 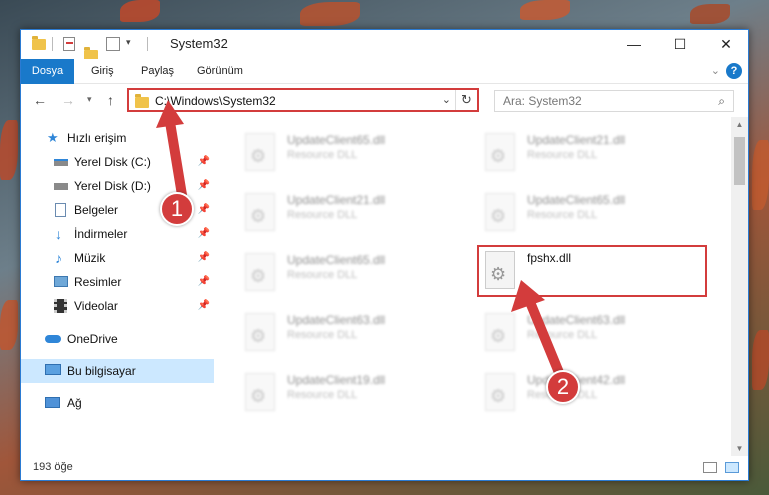 What do you see at coordinates (177, 209) in the screenshot?
I see `step-badge-1: 1` at bounding box center [177, 209].